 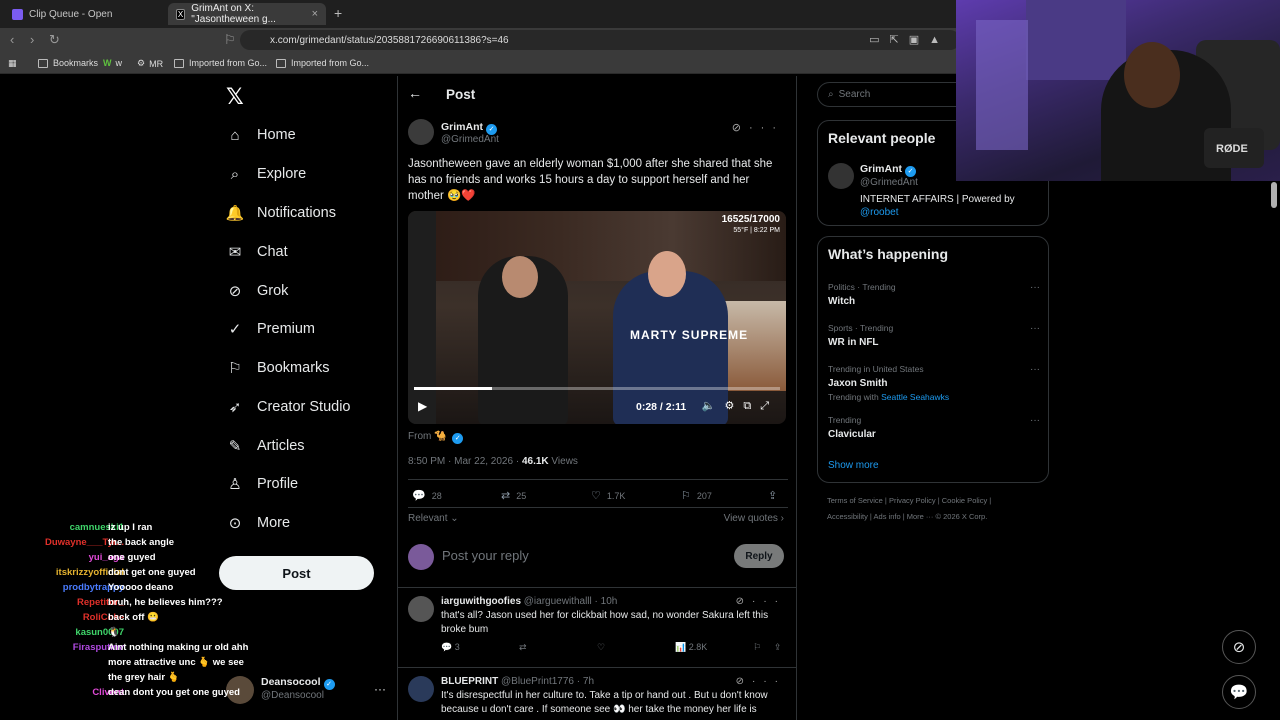 I want to click on trend-item: Politics · Trending Witch ···, so click(x=934, y=294).